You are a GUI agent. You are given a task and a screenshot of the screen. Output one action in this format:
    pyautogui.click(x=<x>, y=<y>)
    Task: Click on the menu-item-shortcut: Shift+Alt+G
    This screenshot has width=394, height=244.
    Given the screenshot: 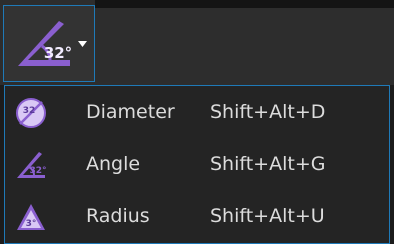 What is the action you would take?
    pyautogui.click(x=268, y=164)
    